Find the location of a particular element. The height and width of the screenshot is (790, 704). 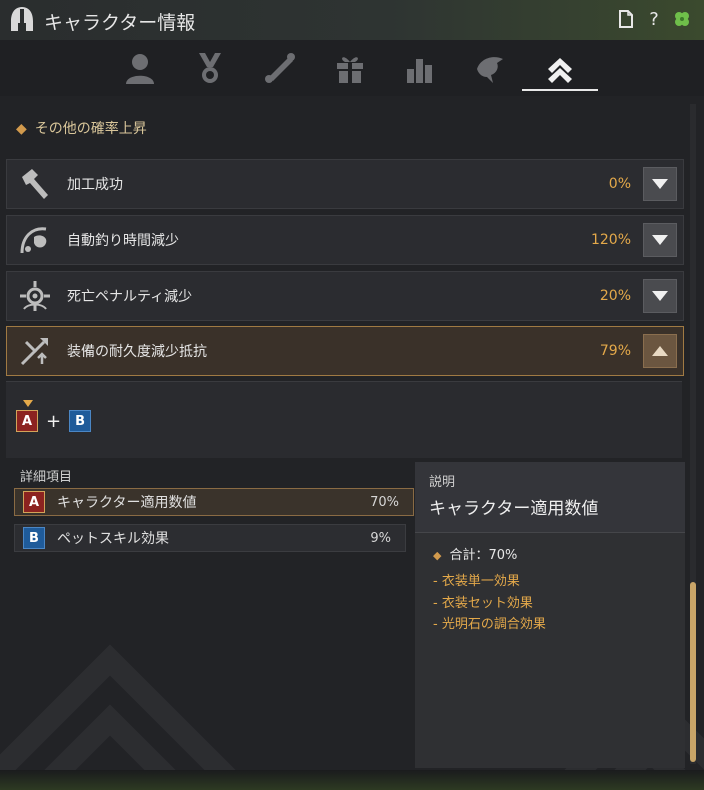

fishing-icon is located at coordinates (35, 240).